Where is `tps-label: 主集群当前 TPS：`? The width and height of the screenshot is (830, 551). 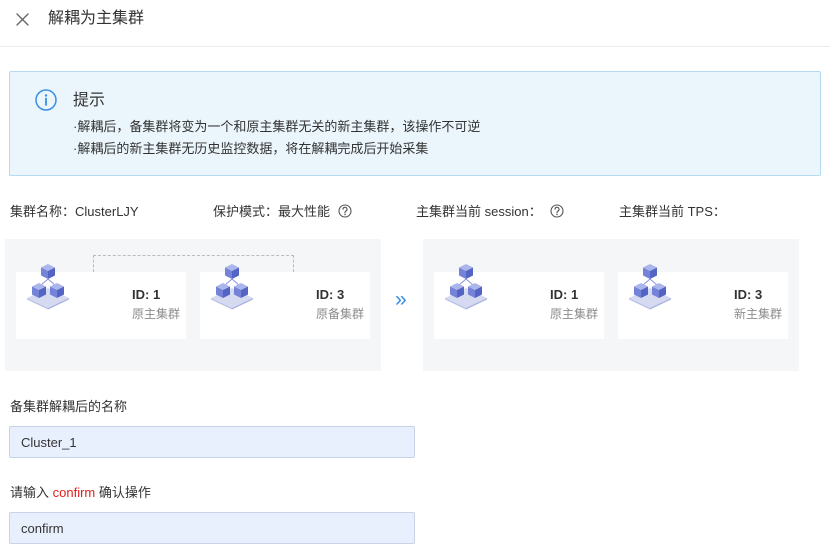 tps-label: 主集群当前 TPS： is located at coordinates (672, 211).